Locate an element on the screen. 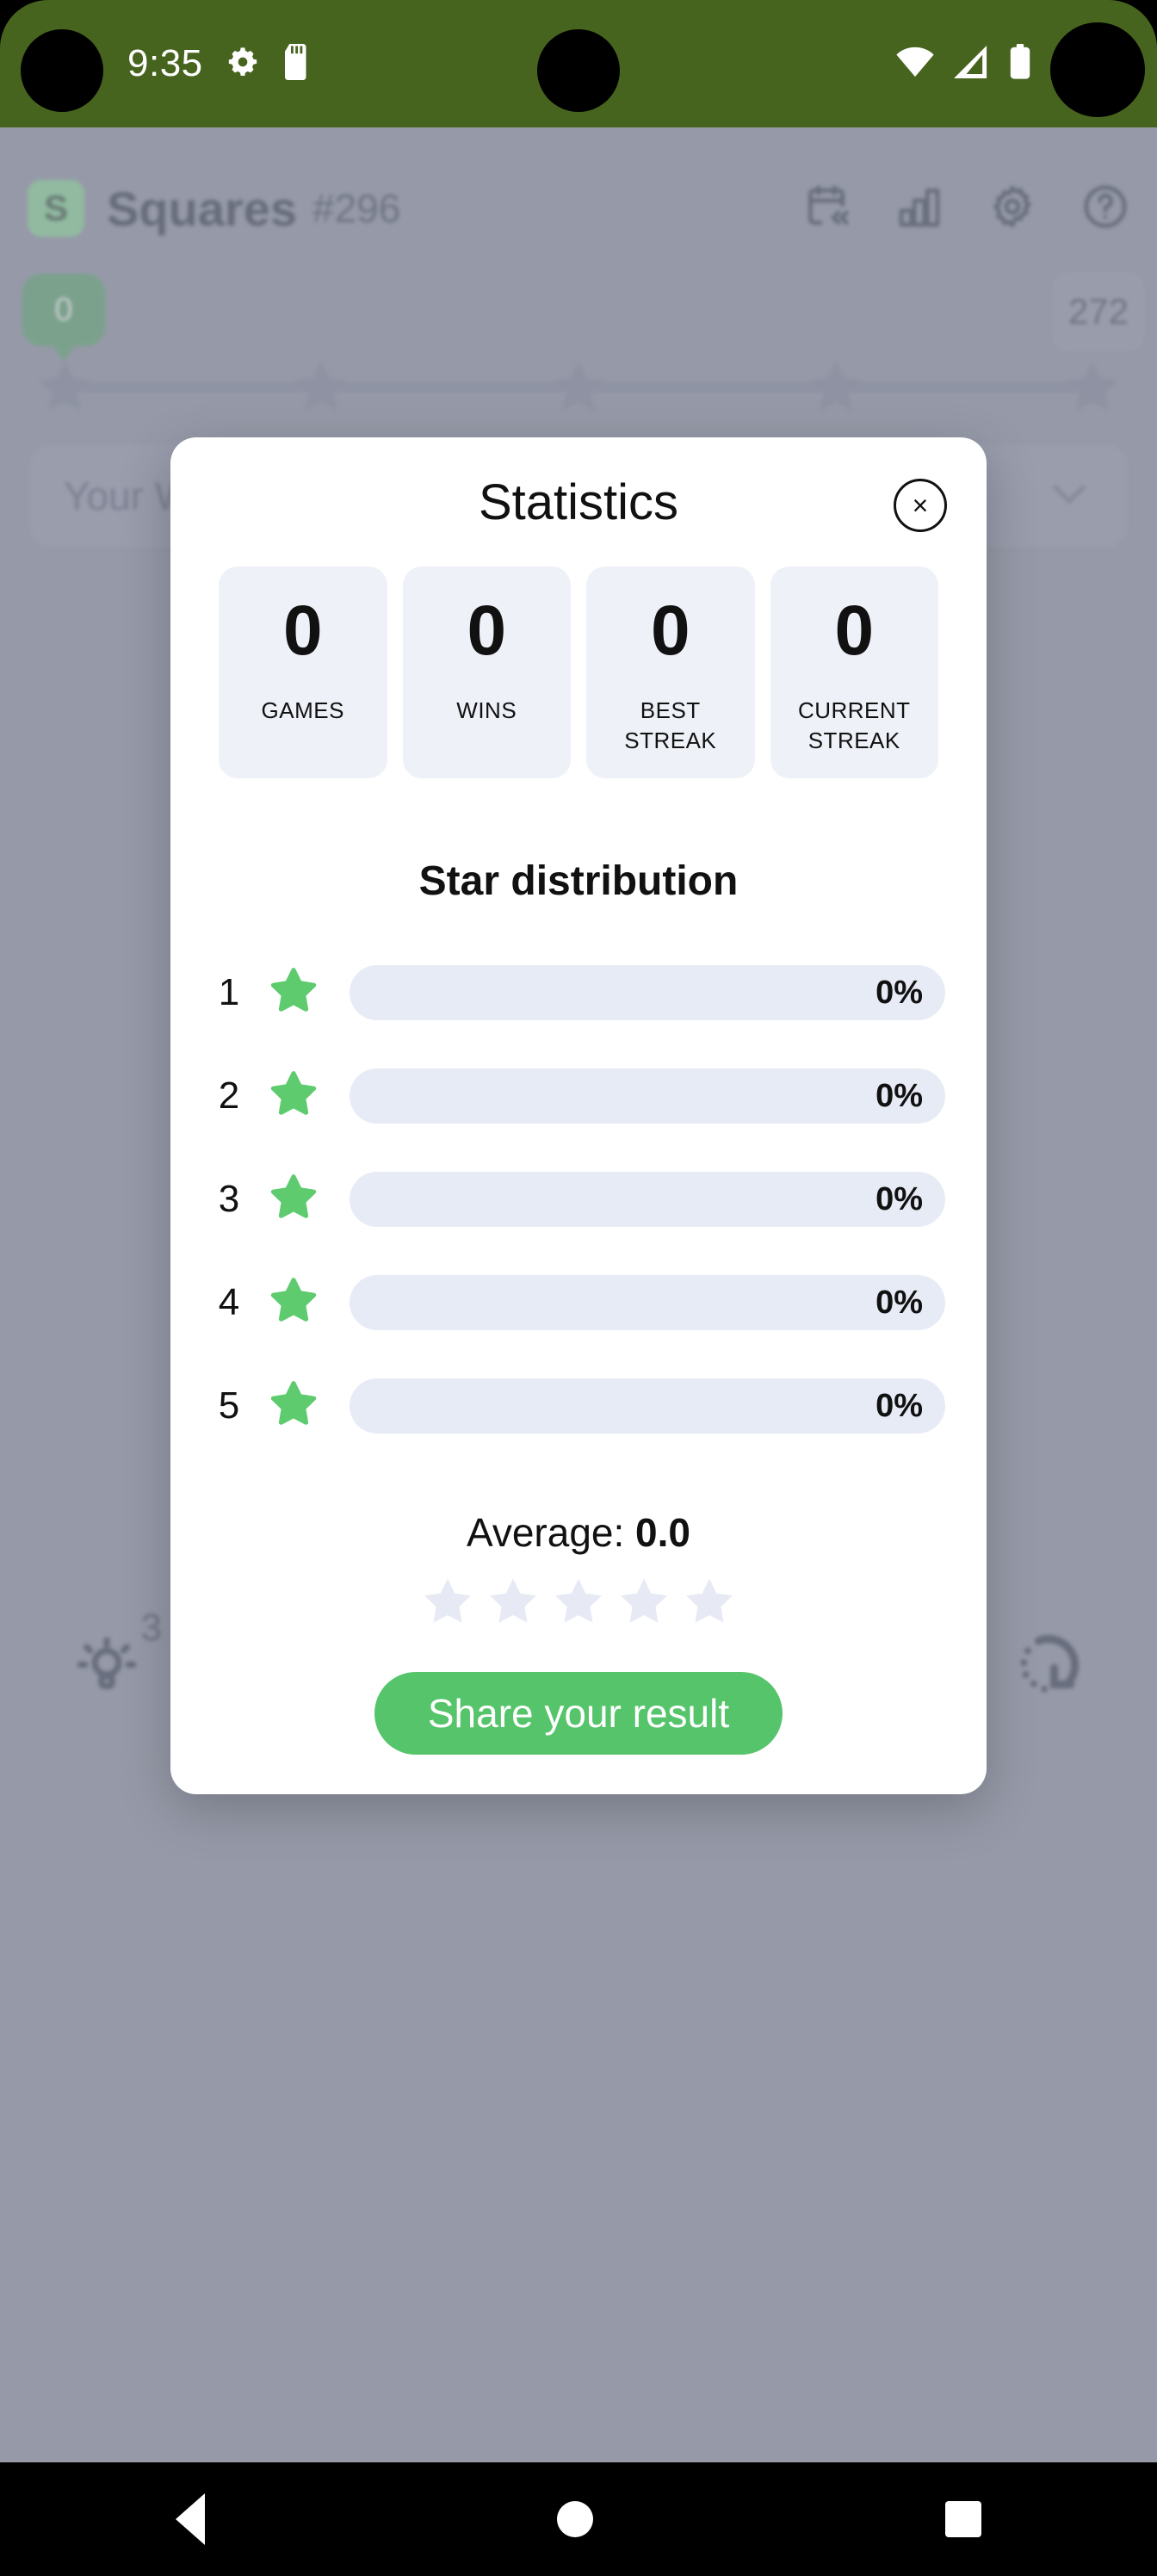  progress-track is located at coordinates (579, 386).